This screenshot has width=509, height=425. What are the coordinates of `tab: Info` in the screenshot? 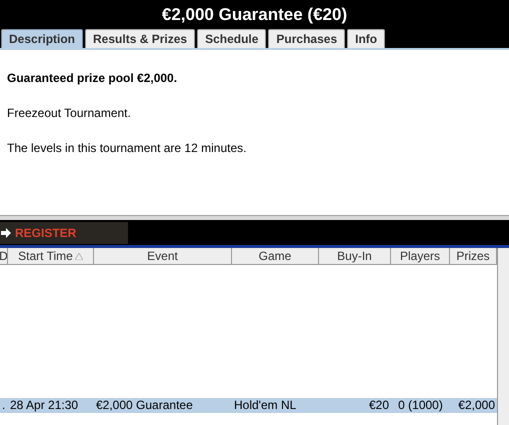 It's located at (366, 38).